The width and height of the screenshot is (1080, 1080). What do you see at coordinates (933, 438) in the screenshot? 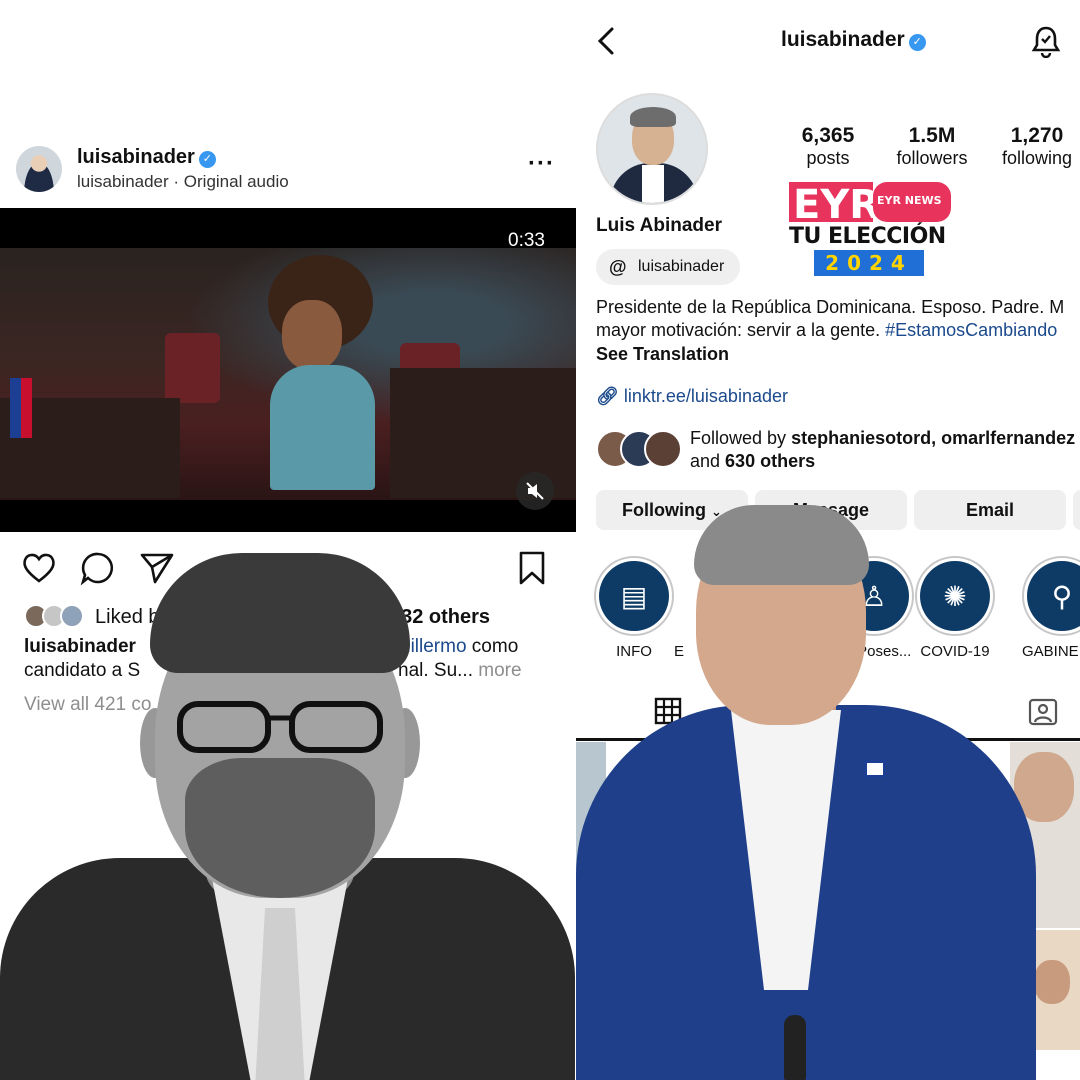
I see `followed-by-names: stephaniesotord, omarlfernandez` at bounding box center [933, 438].